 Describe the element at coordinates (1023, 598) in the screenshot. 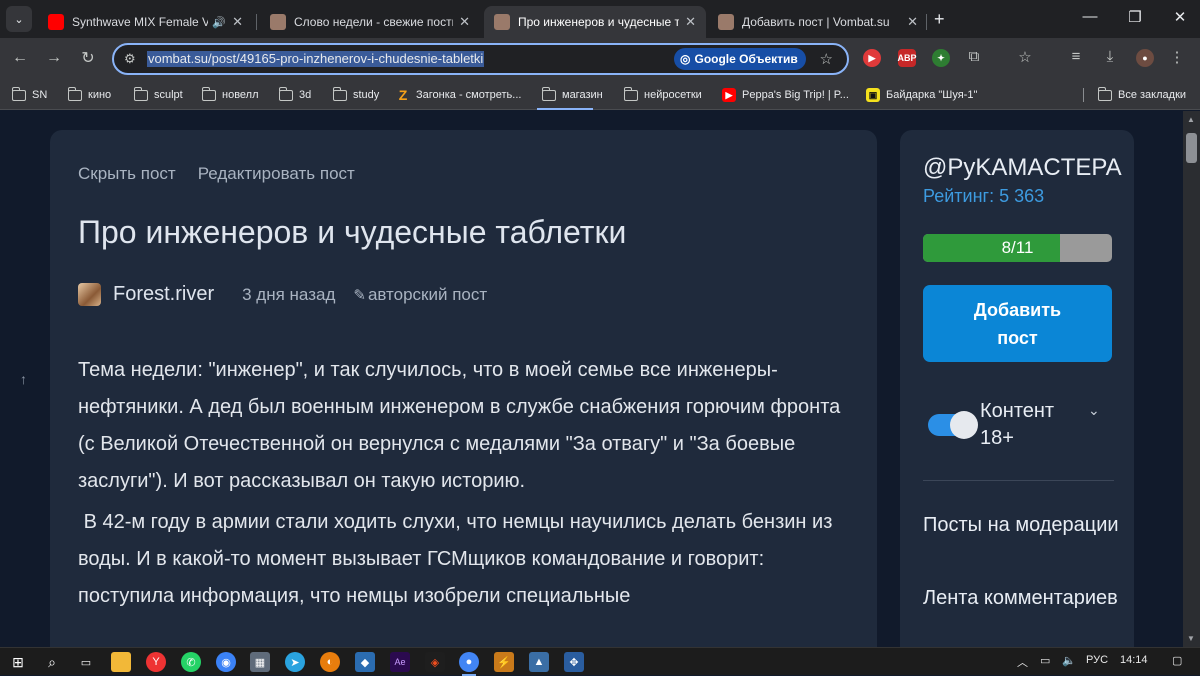

I see `comments-feed-link: Лента комментариев` at that location.